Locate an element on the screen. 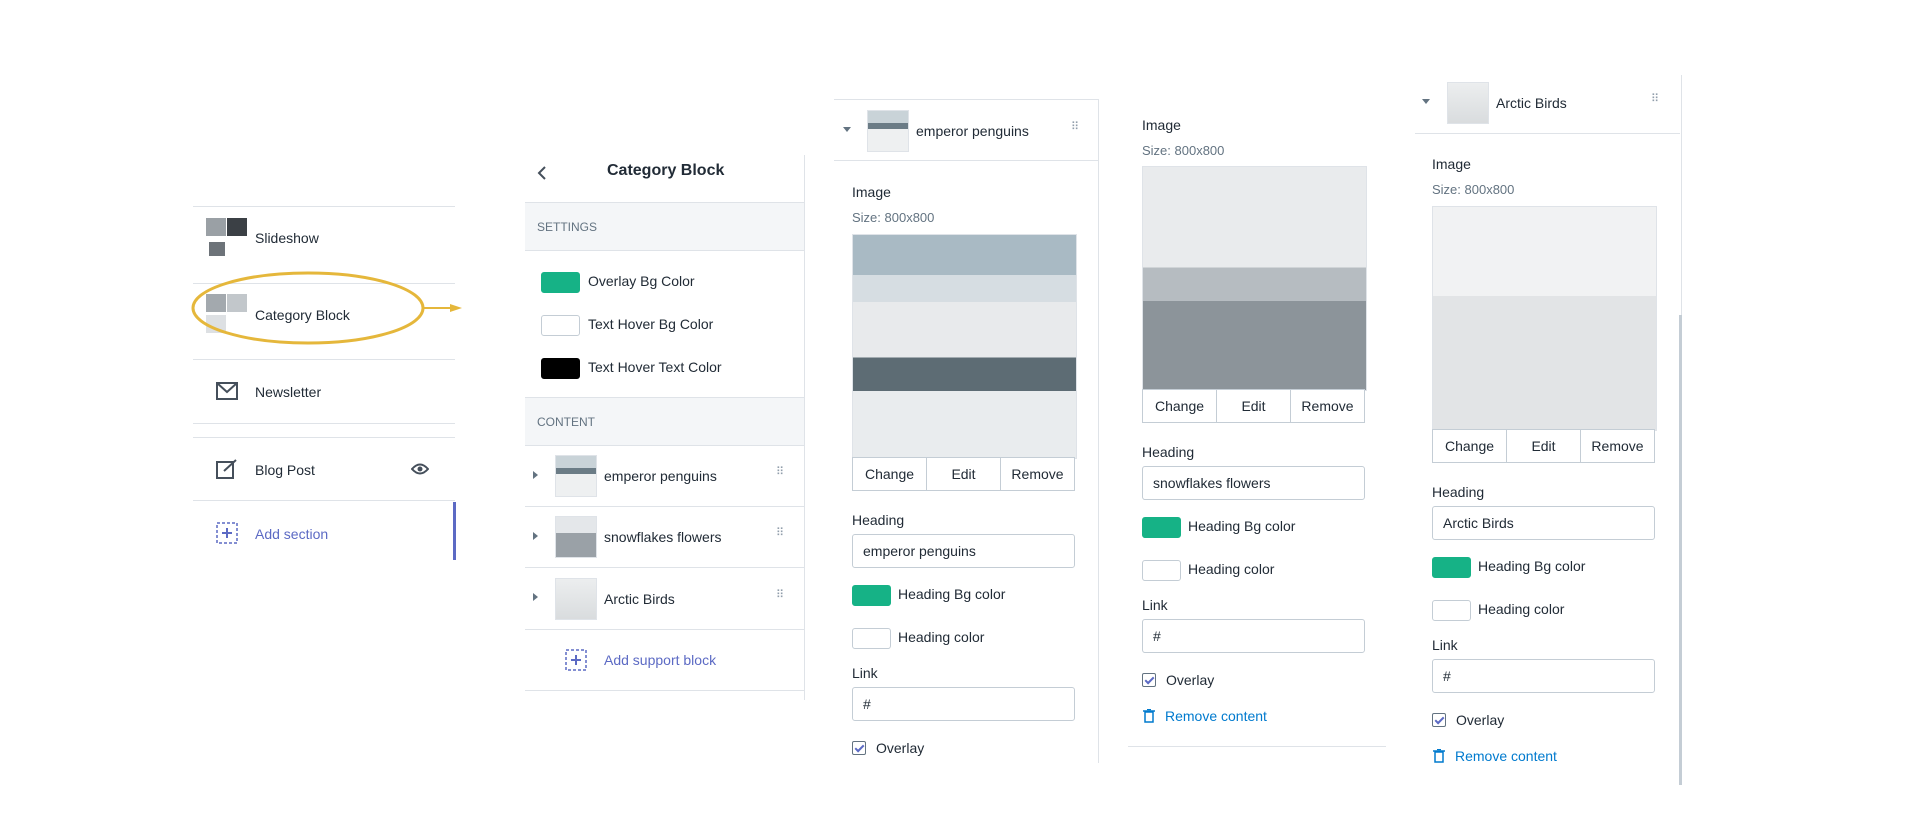 The width and height of the screenshot is (1920, 830). heading-input: Arctic Birds is located at coordinates (1543, 523).